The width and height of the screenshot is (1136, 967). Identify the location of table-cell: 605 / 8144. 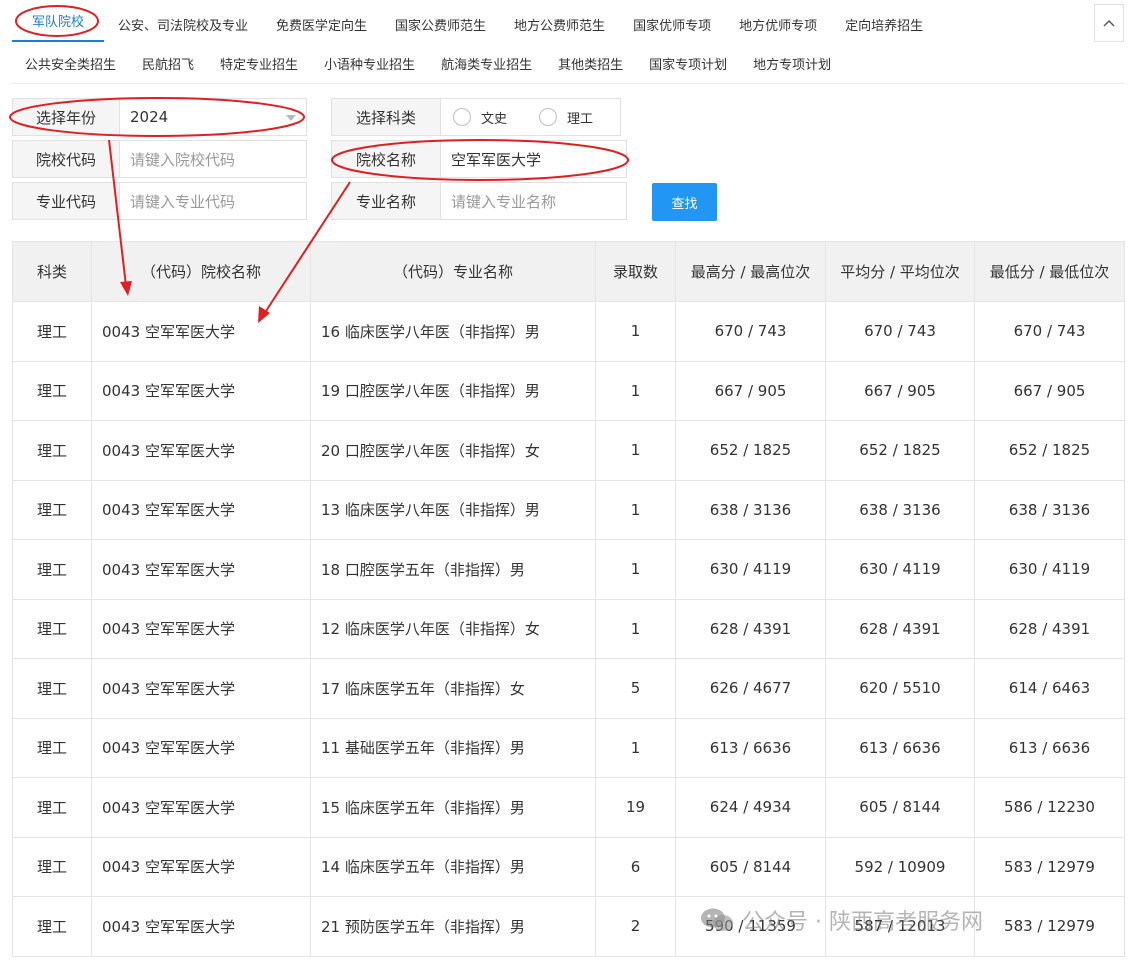
(750, 866).